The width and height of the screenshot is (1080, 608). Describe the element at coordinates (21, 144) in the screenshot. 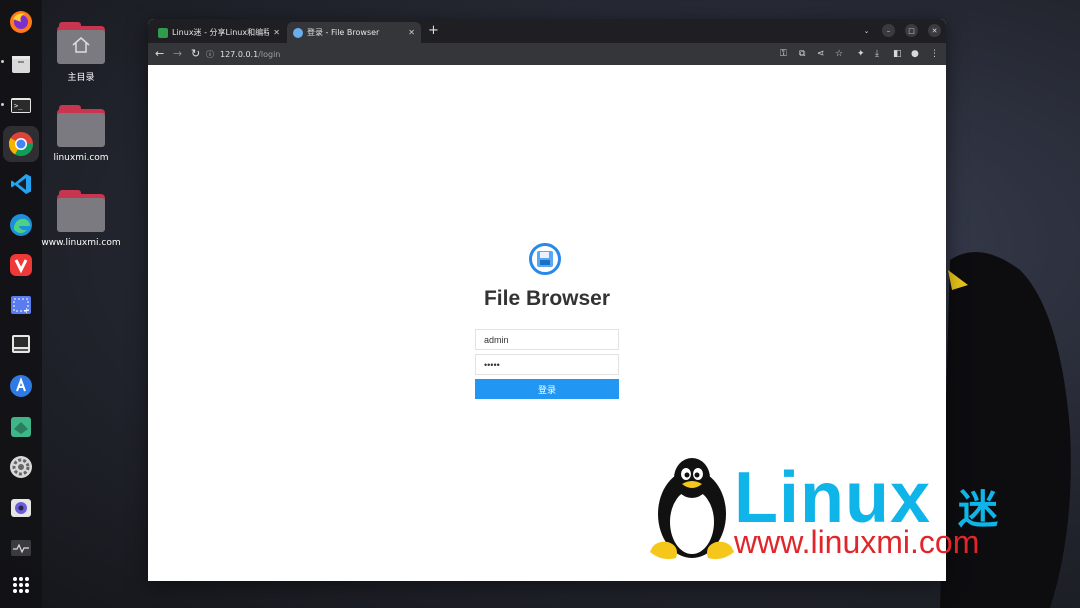

I see `chrome-icon` at that location.